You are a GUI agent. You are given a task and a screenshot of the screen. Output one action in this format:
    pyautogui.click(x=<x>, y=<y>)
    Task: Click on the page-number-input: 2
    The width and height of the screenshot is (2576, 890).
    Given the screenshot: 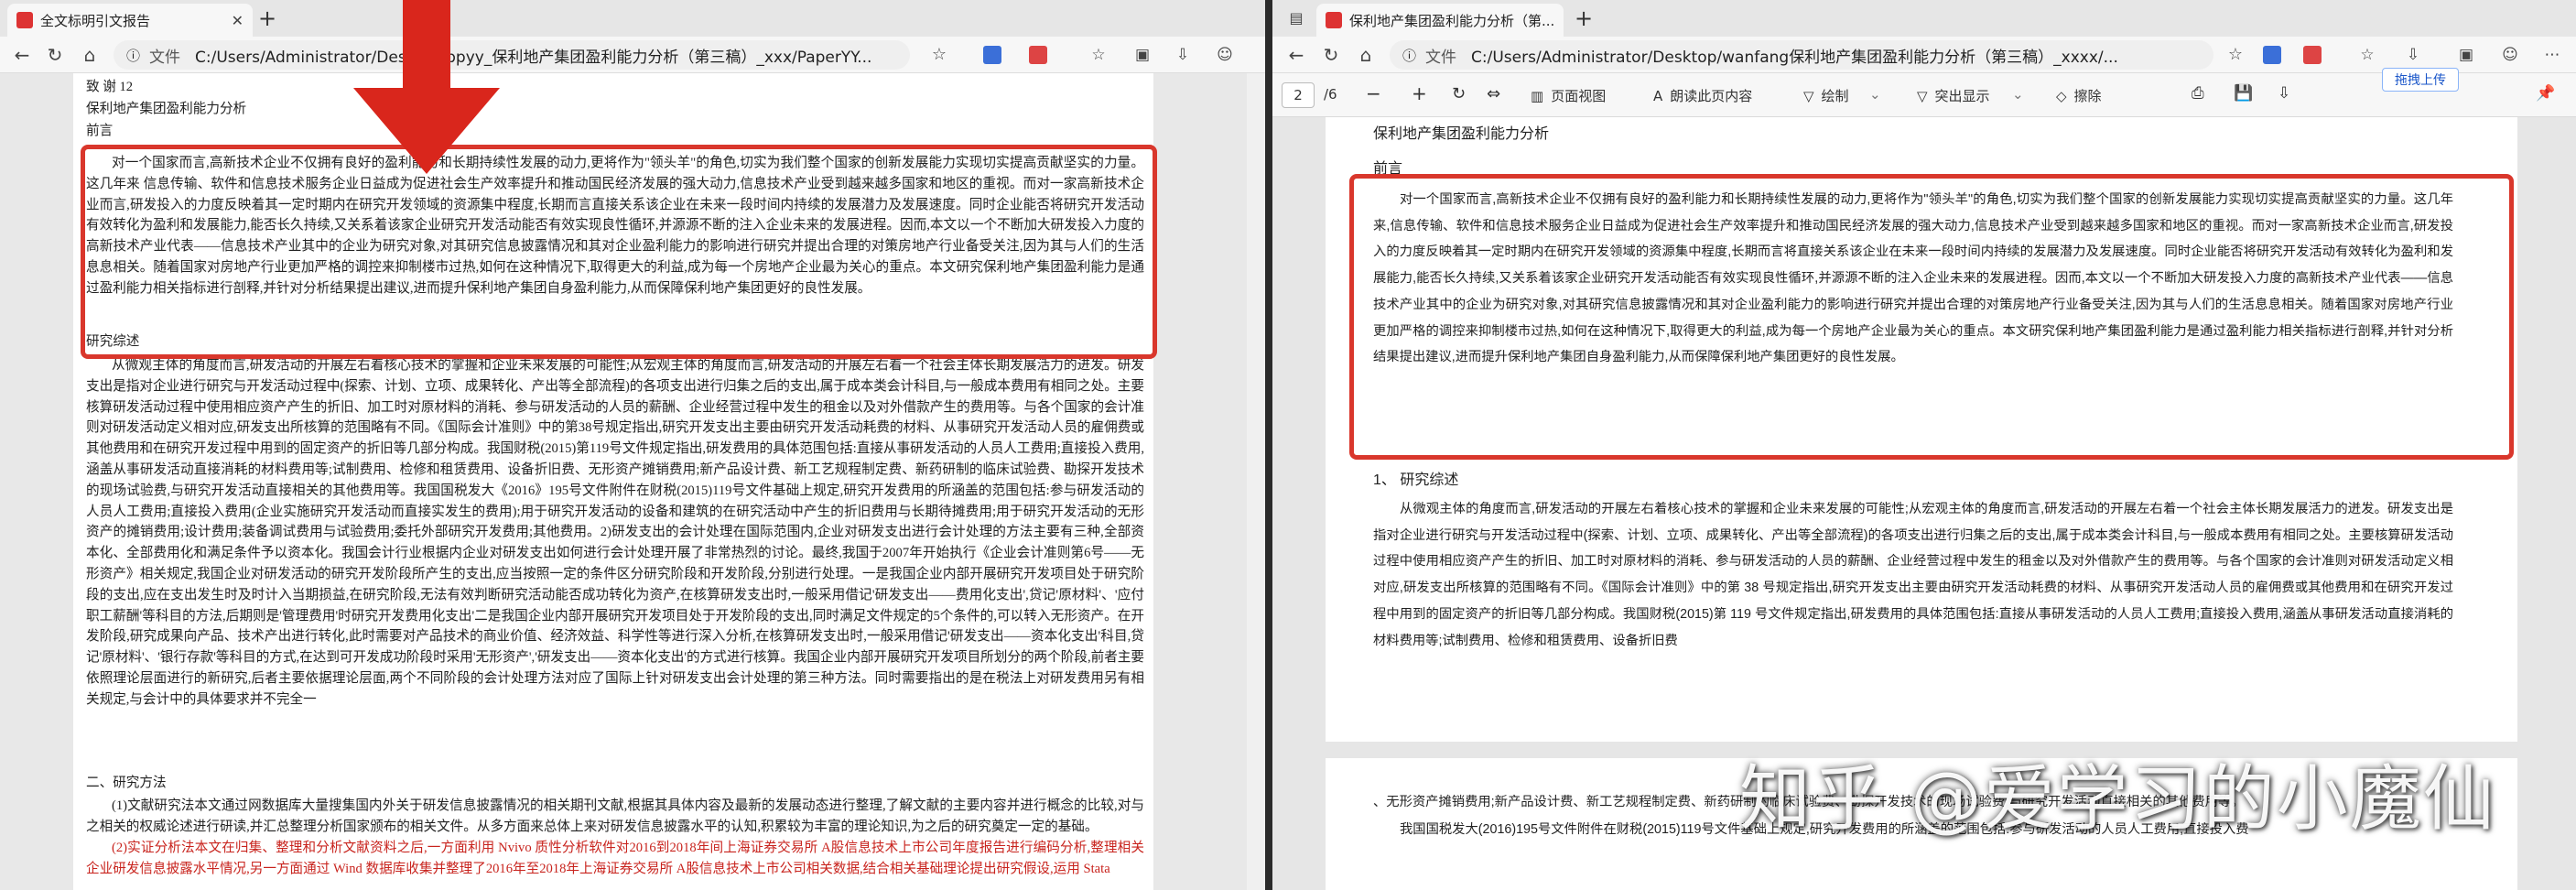 What is the action you would take?
    pyautogui.click(x=1299, y=95)
    